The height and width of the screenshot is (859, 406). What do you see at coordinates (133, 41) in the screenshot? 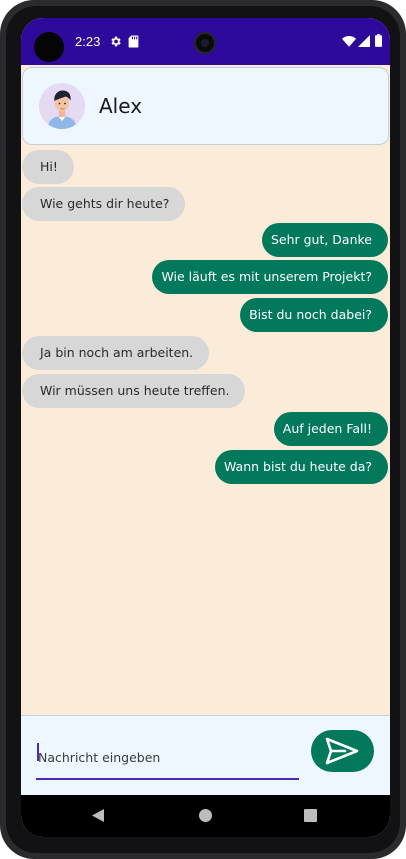
I see `sdcard-icon` at bounding box center [133, 41].